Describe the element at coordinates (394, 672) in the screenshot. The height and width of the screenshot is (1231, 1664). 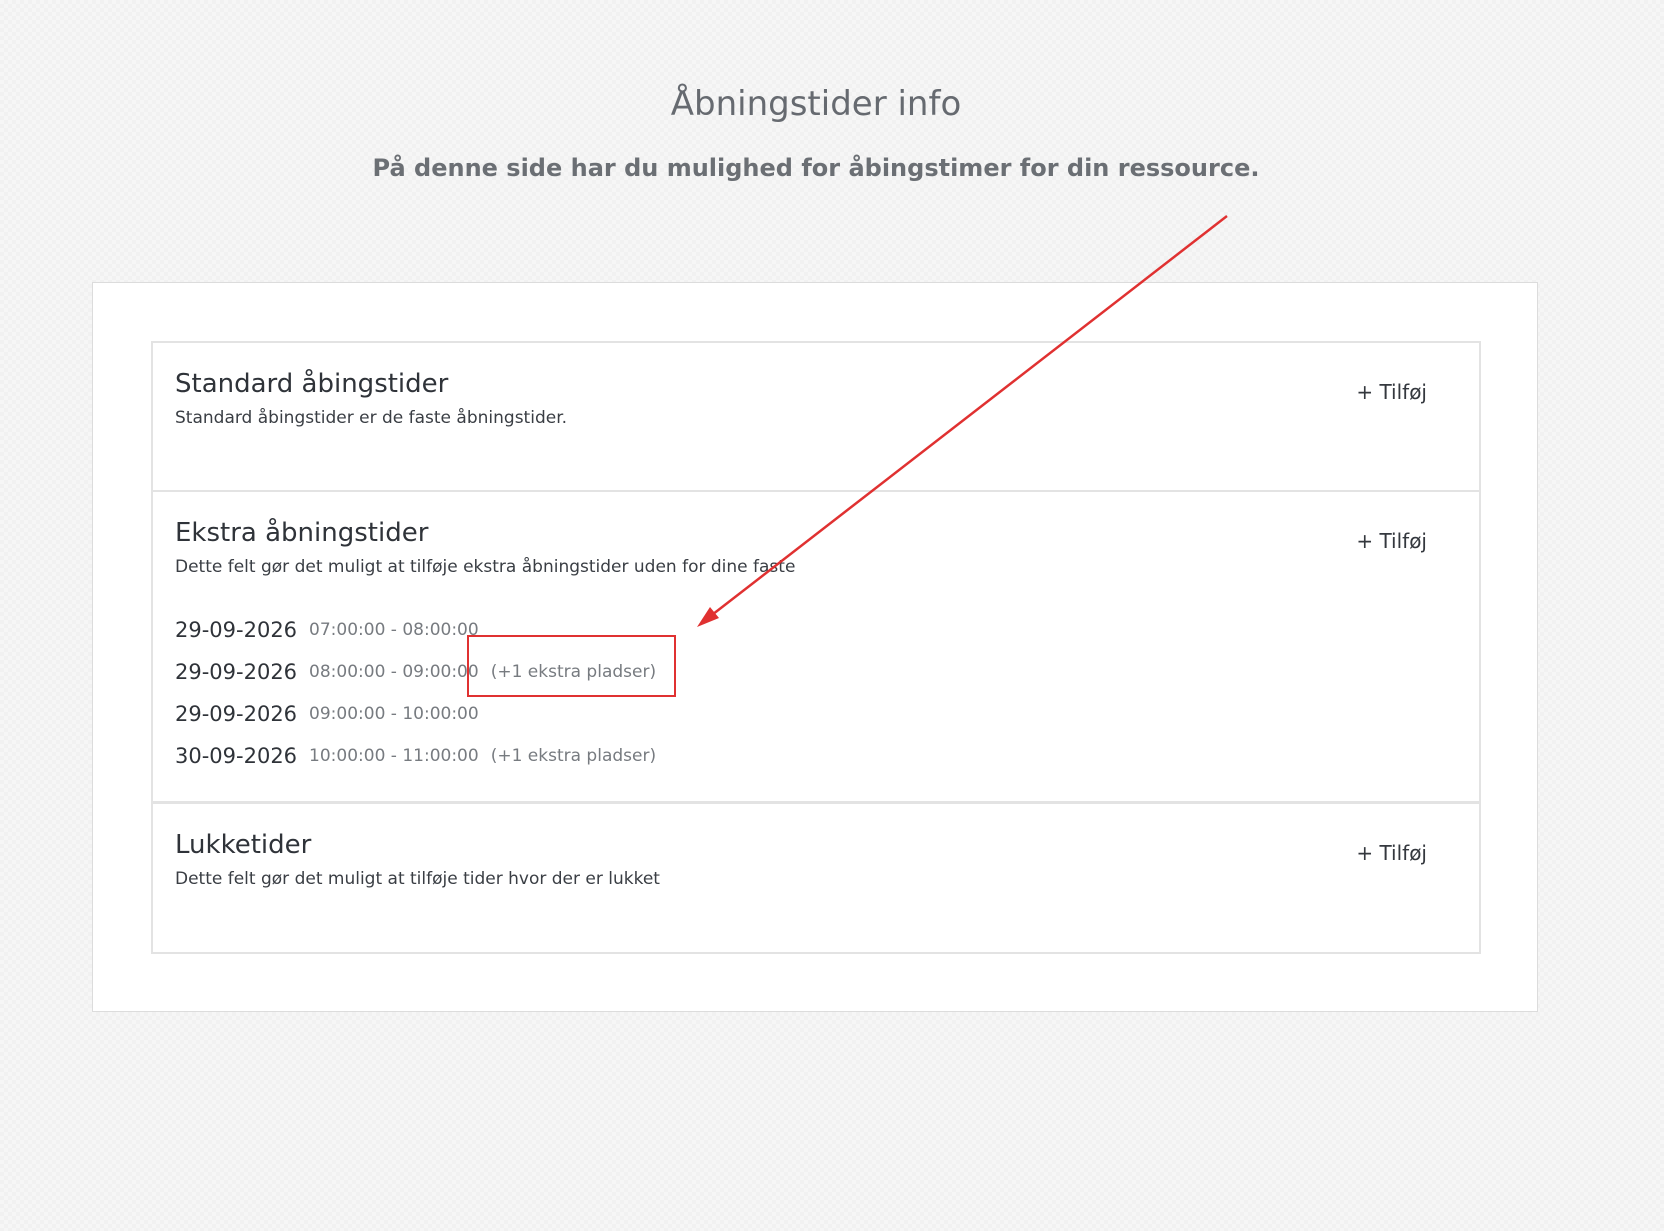
I see `entry-time-range: 08:00:00 - 09:00:00` at that location.